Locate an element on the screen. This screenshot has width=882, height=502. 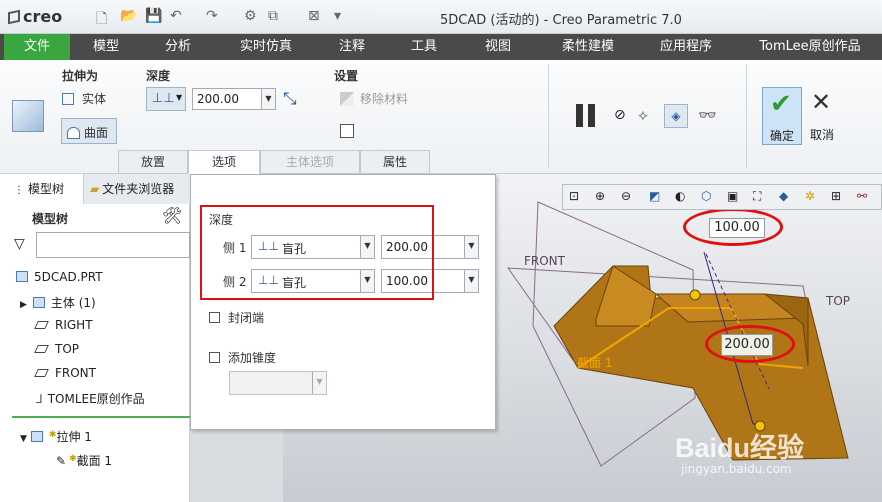
expand-icon: ▼ is located at coordinates (23, 439).